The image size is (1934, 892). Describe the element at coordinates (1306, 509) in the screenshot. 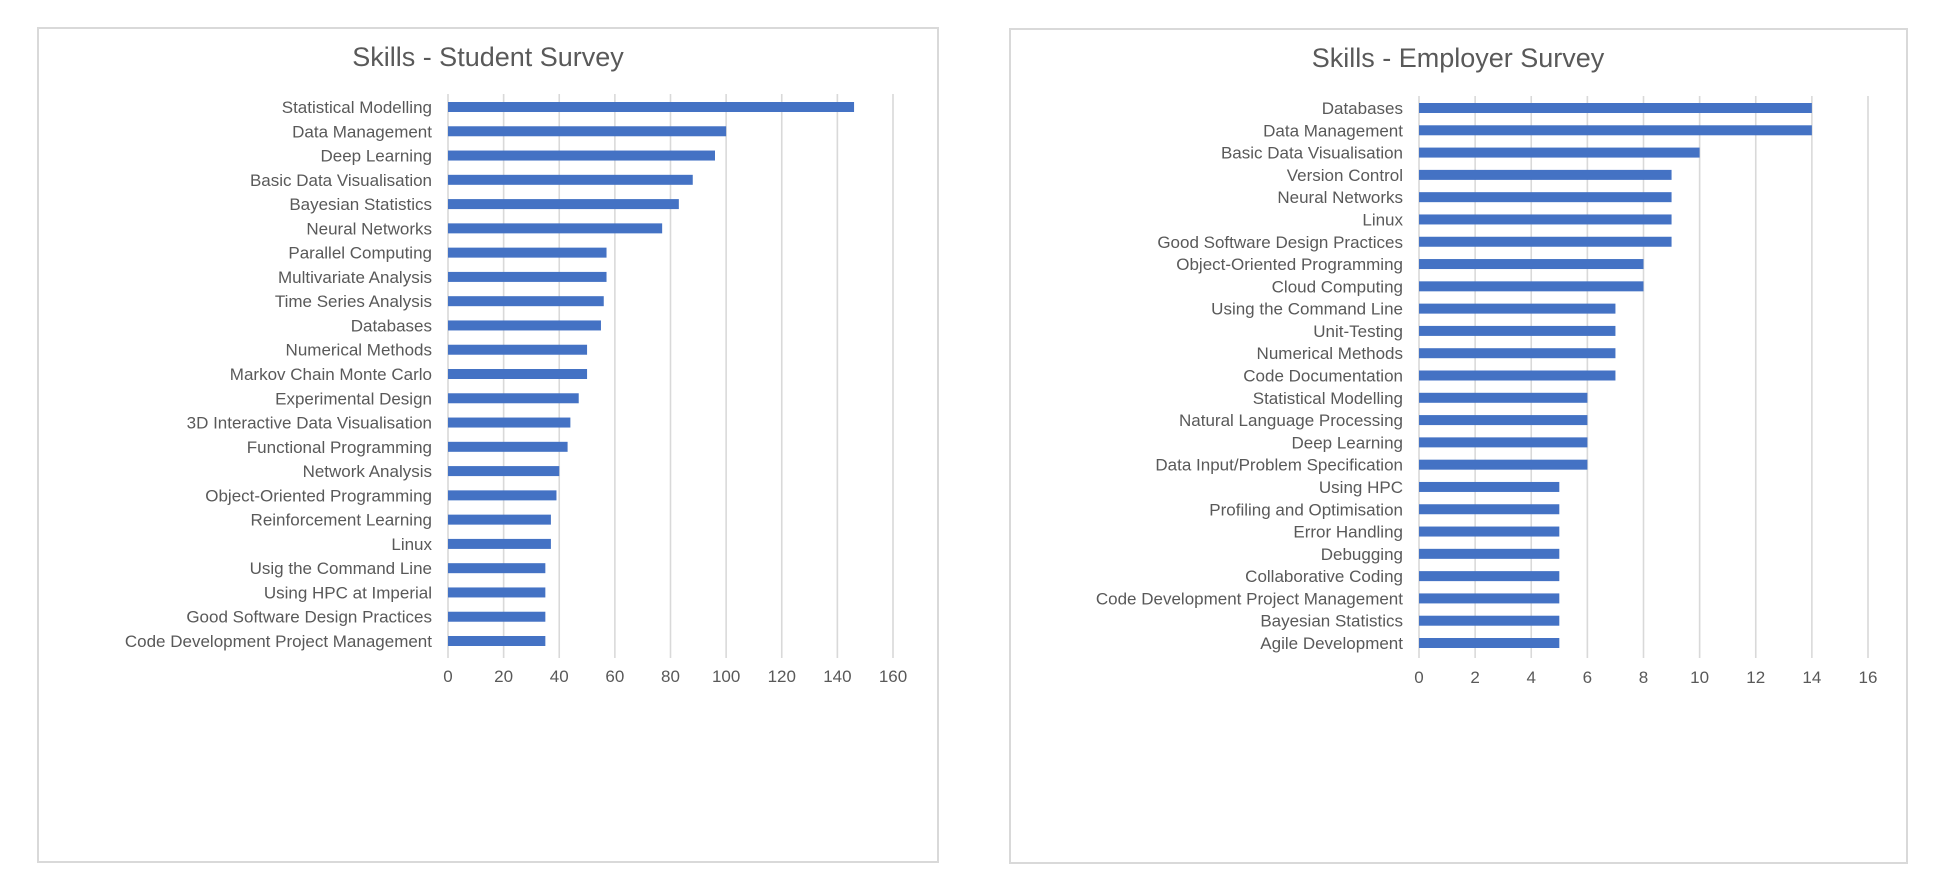

I see `category-label: Profiling and Optimisation` at that location.